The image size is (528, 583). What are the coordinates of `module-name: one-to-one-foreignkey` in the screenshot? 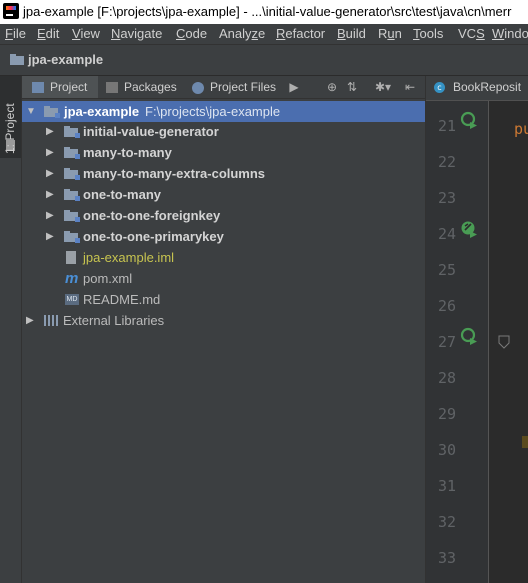 It's located at (152, 215).